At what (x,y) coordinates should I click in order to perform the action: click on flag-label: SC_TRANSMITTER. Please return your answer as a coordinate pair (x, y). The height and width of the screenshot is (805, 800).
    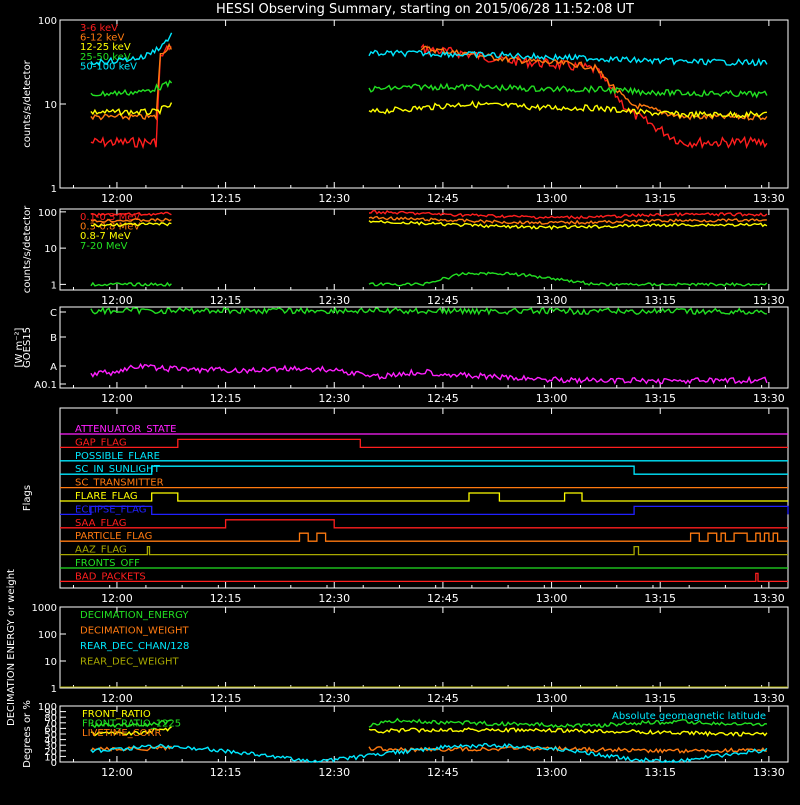
    Looking at the image, I should click on (119, 483).